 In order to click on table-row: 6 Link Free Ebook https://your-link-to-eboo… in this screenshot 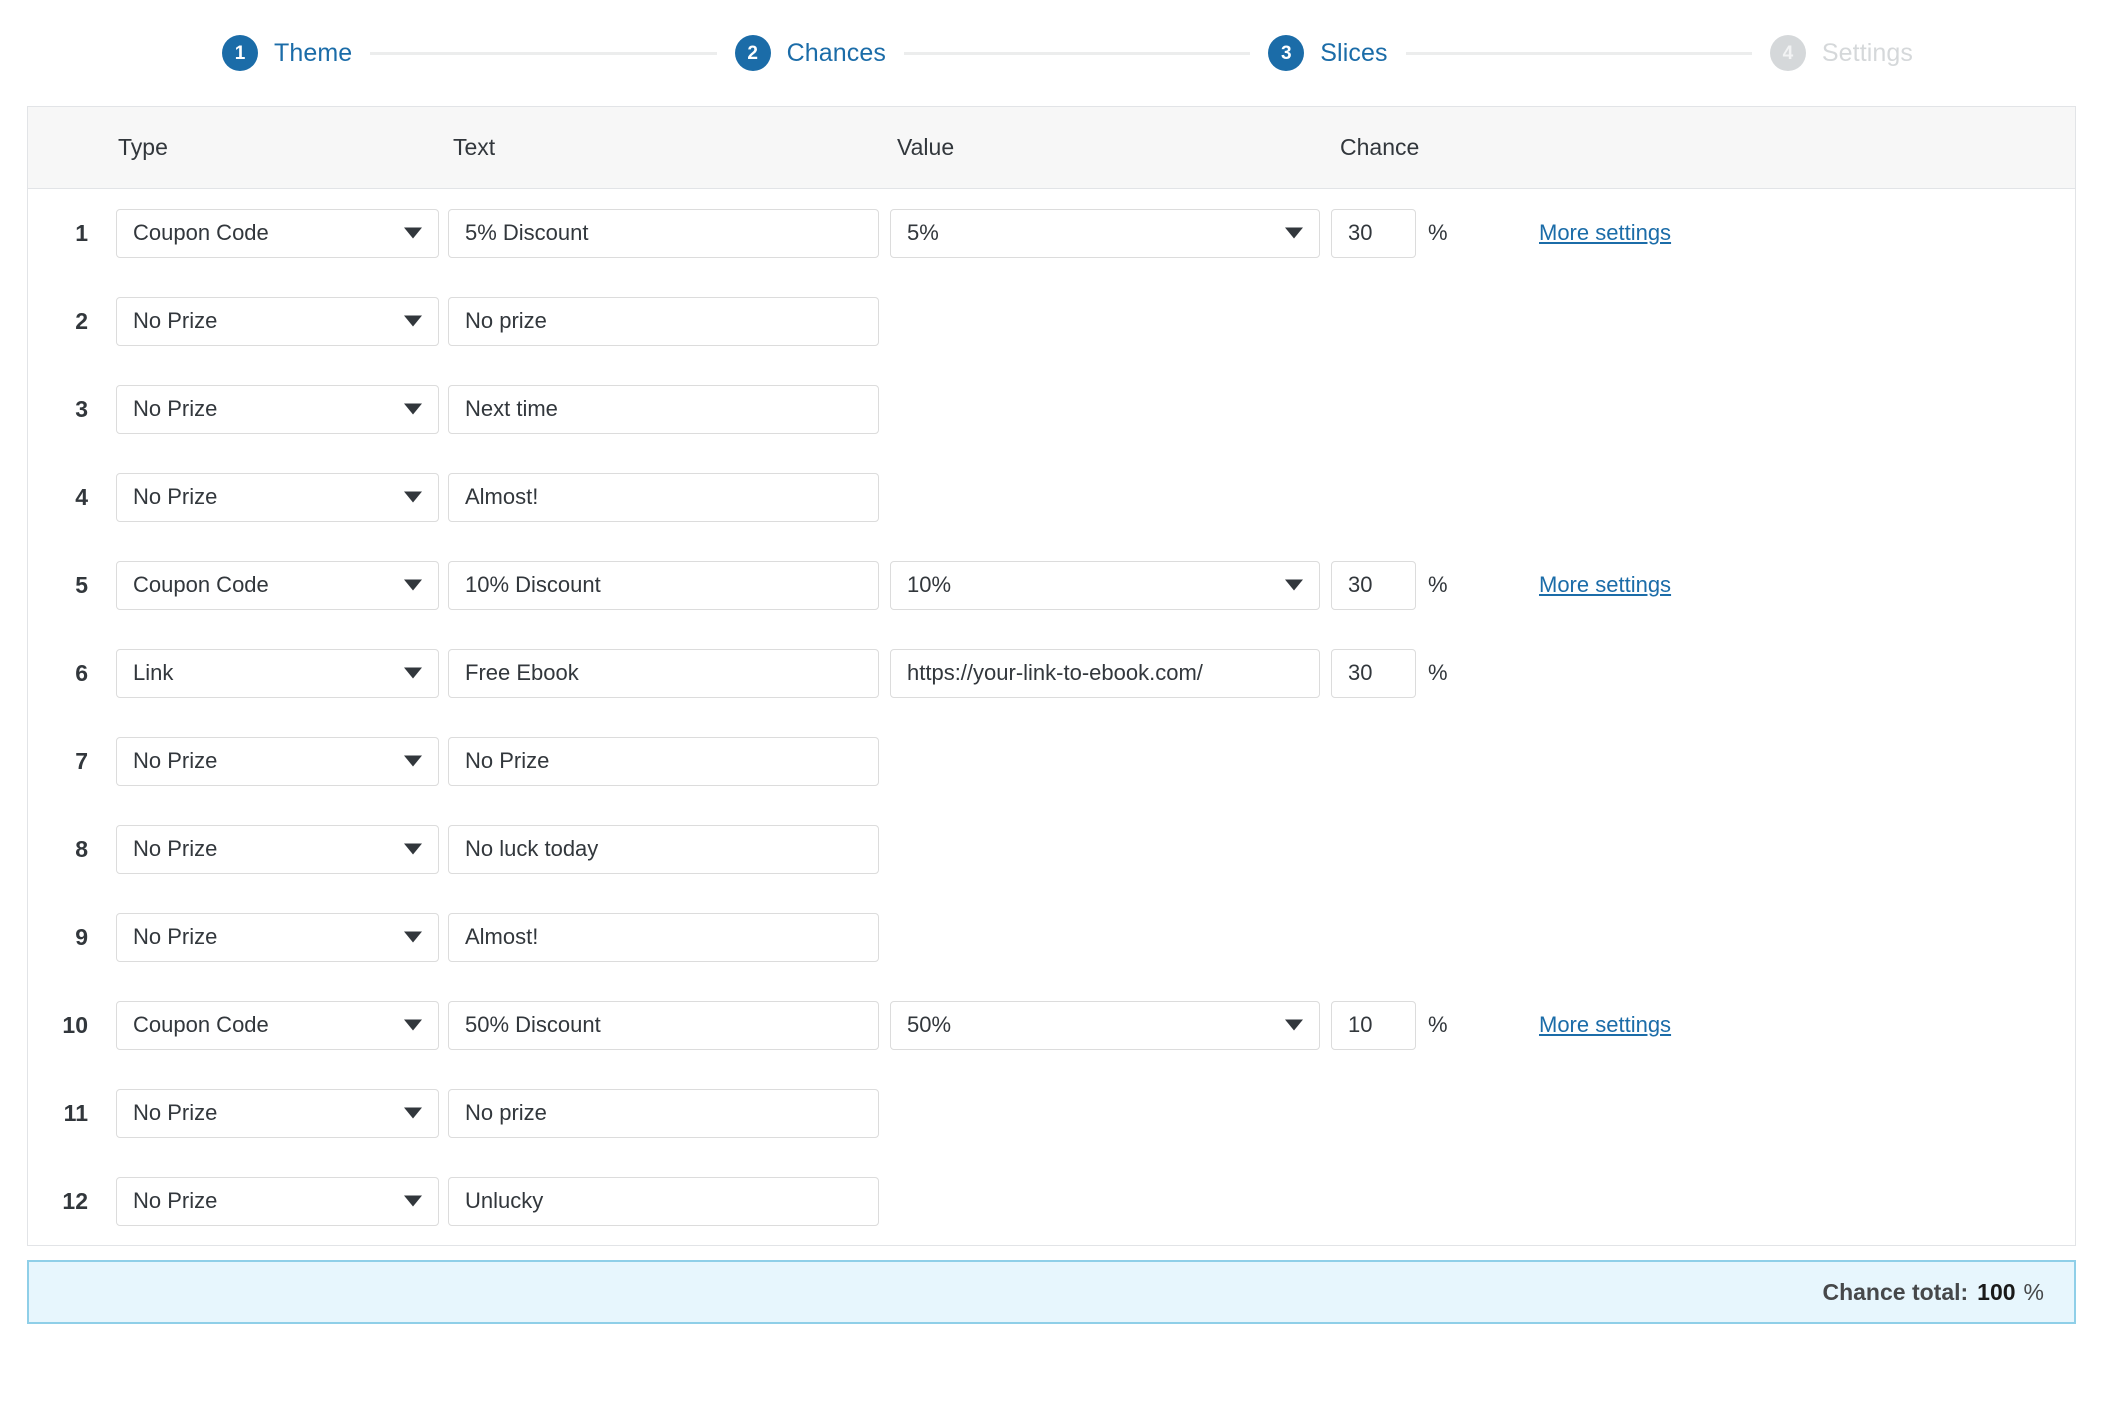, I will do `click(1051, 673)`.